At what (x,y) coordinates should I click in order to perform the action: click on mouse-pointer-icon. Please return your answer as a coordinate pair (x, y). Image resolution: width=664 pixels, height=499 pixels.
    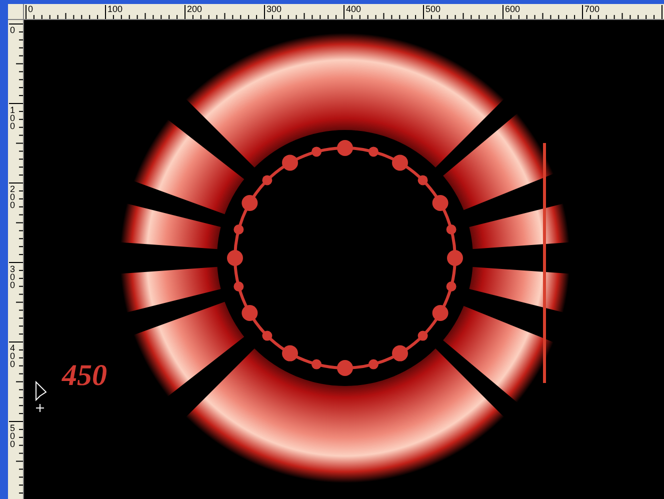
    Looking at the image, I should click on (41, 397).